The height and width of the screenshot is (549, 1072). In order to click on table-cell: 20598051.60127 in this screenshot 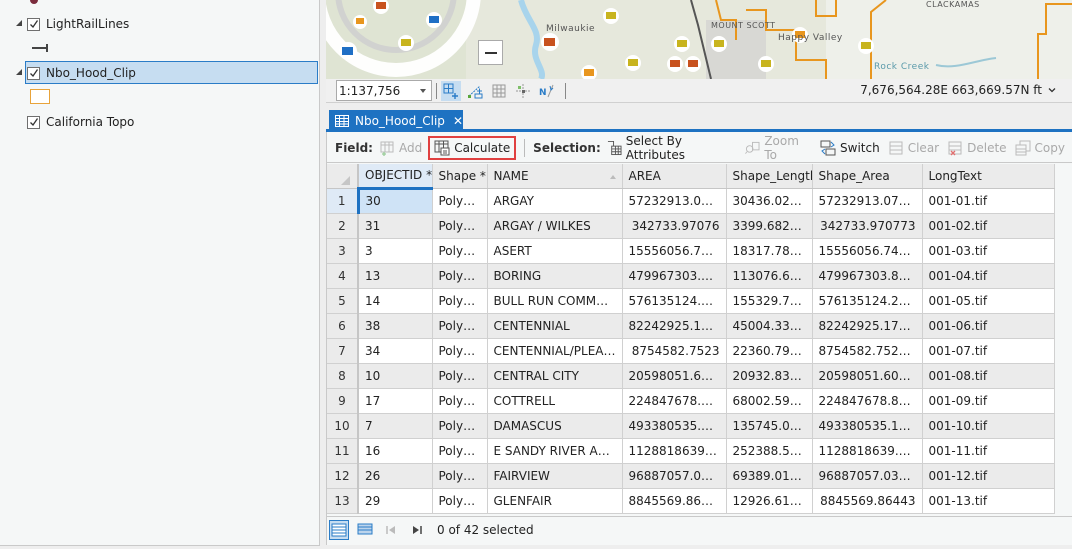, I will do `click(674, 376)`.